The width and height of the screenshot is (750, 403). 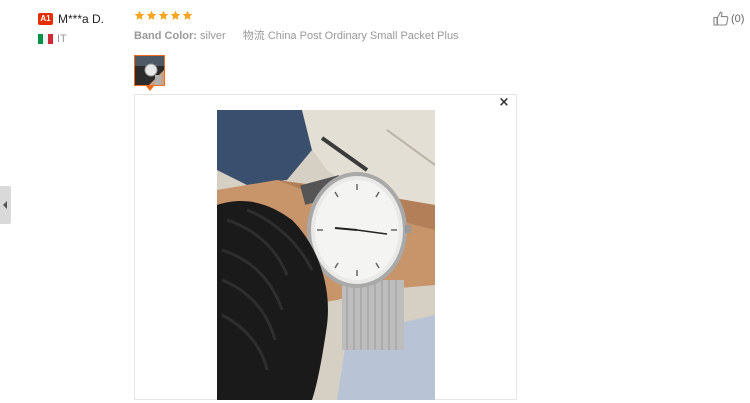 What do you see at coordinates (213, 36) in the screenshot?
I see `attr-value-band-color: silver` at bounding box center [213, 36].